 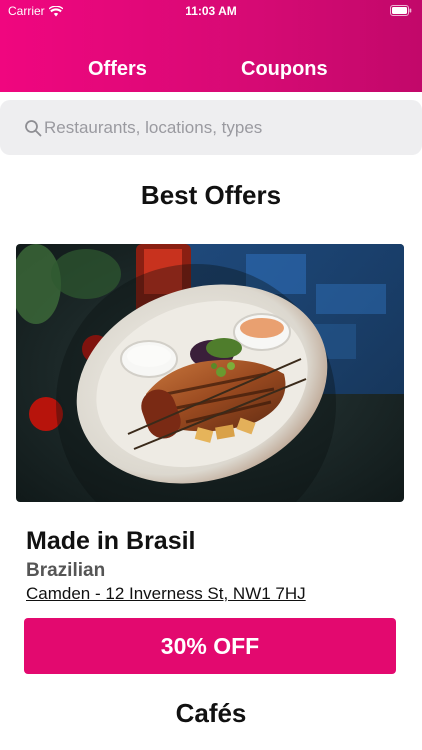 What do you see at coordinates (211, 74) in the screenshot?
I see `tab-bar: Offers Coupons` at bounding box center [211, 74].